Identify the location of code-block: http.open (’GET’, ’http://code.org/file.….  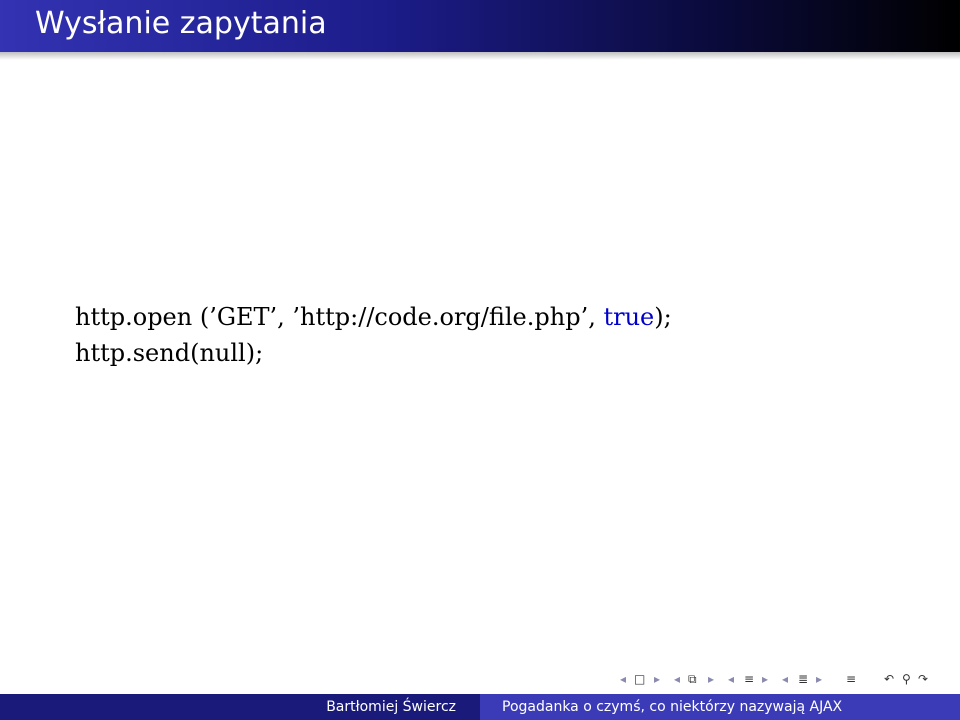
(373, 335).